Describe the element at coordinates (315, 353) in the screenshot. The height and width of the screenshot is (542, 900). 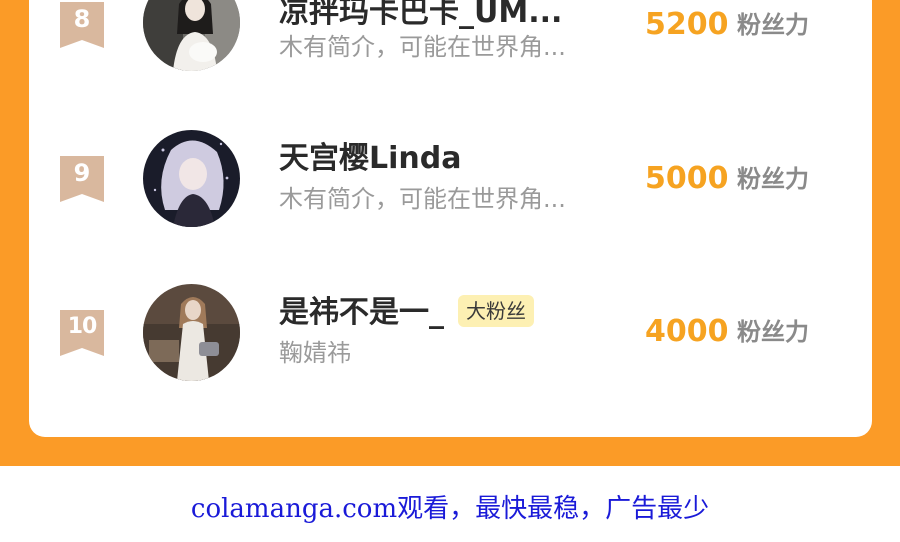
I see `user-description: 鞠婧祎` at that location.